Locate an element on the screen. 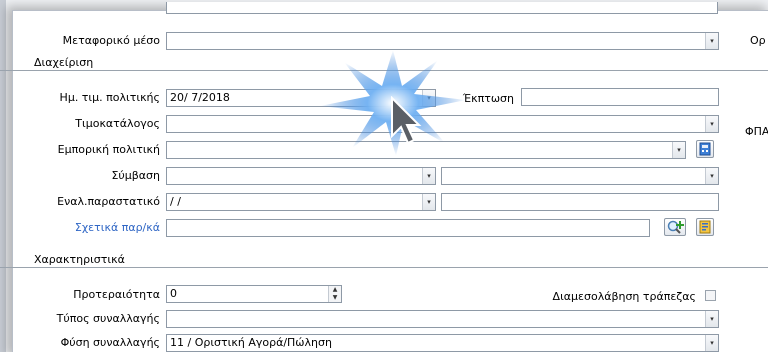 The width and height of the screenshot is (768, 352). bank-mediation-label: Διαμεσολάβηση τράπεζας is located at coordinates (624, 296).